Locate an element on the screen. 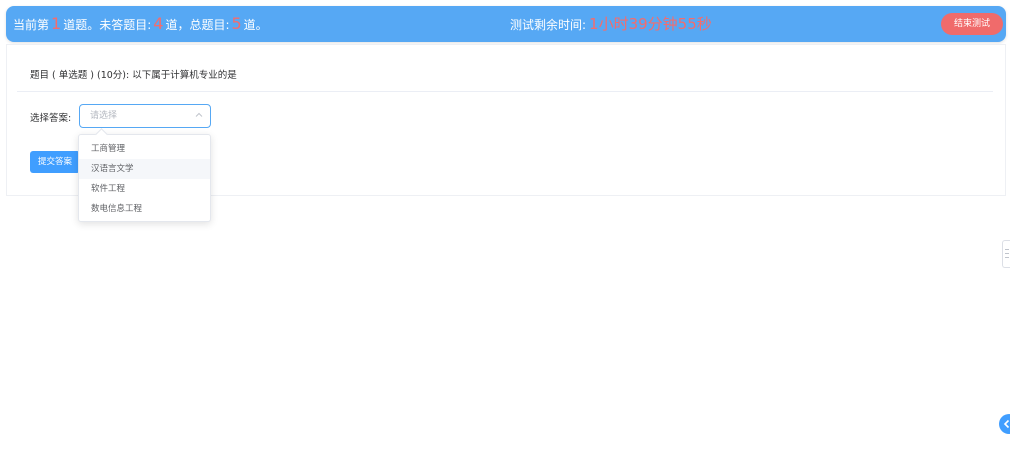 Image resolution: width=1010 pixels, height=471 pixels. side-handle is located at coordinates (1006, 254).